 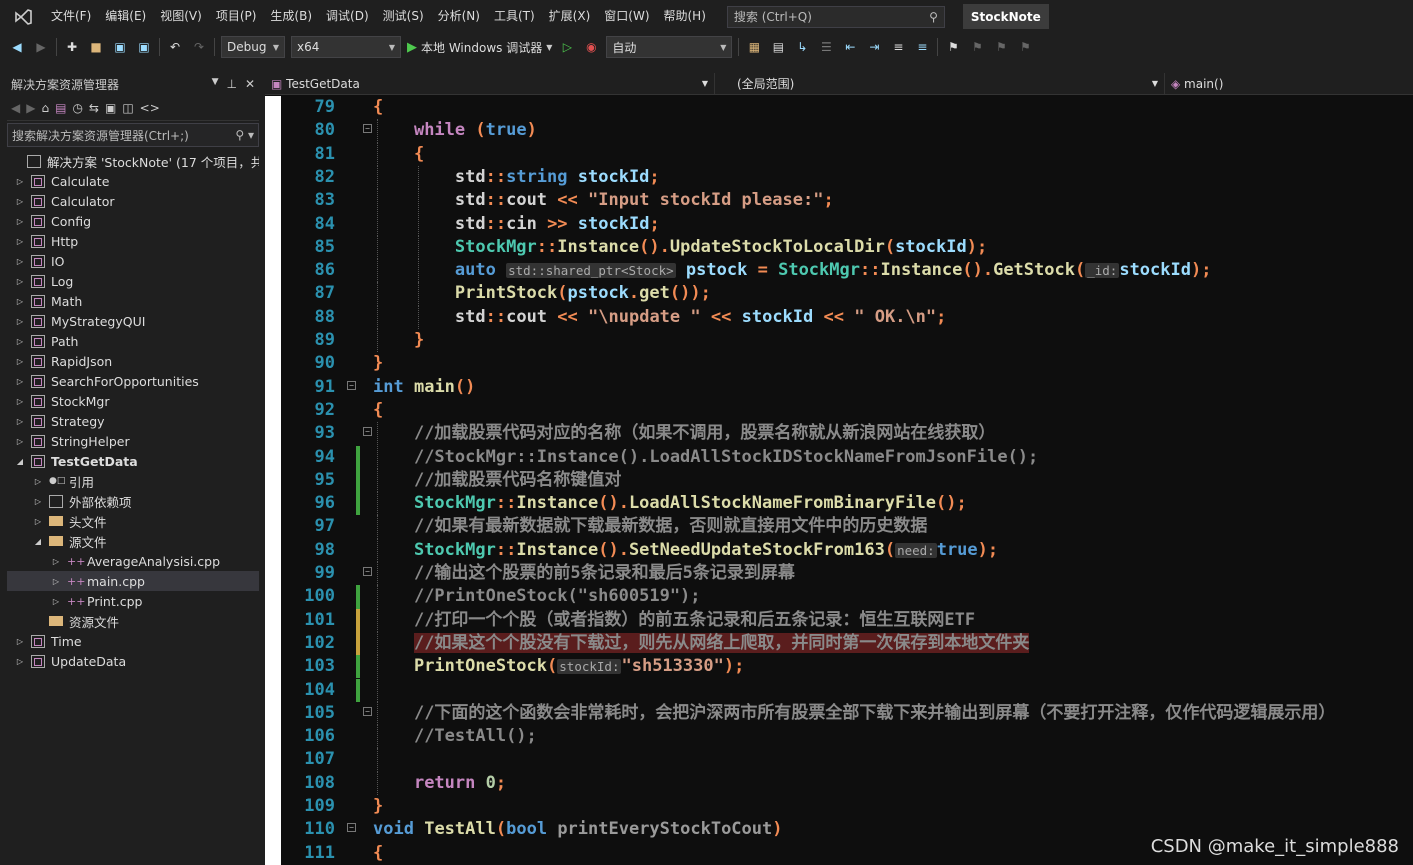 I want to click on tree-project-node: ▷ Config, so click(x=133, y=221).